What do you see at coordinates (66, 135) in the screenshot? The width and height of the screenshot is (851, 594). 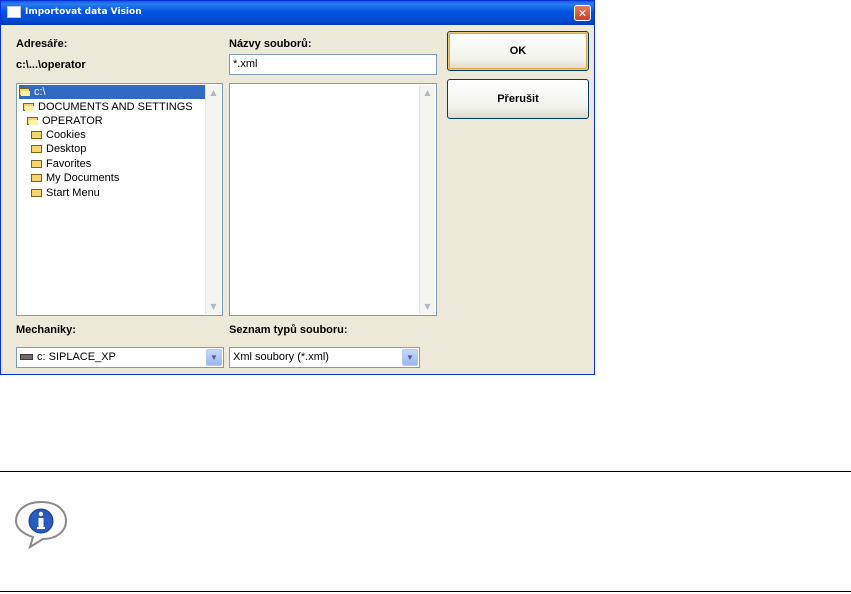 I see `tree-item-label: Cookies` at bounding box center [66, 135].